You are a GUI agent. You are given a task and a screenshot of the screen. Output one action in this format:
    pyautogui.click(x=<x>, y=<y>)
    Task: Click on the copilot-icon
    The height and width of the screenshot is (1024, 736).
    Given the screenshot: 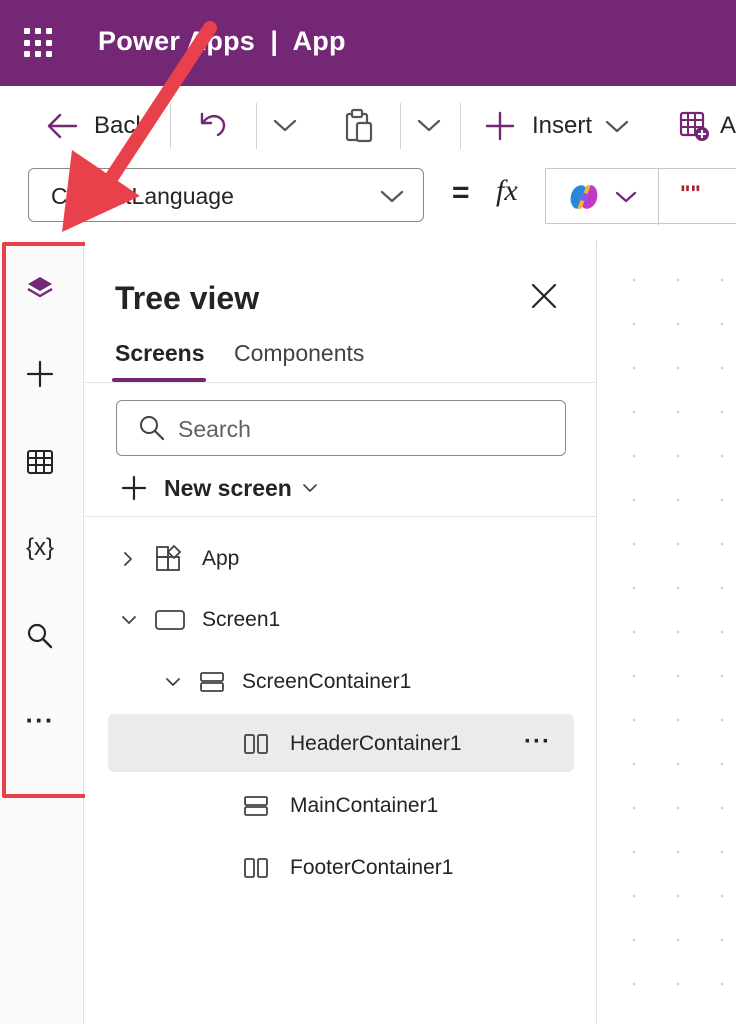 What is the action you would take?
    pyautogui.click(x=584, y=197)
    